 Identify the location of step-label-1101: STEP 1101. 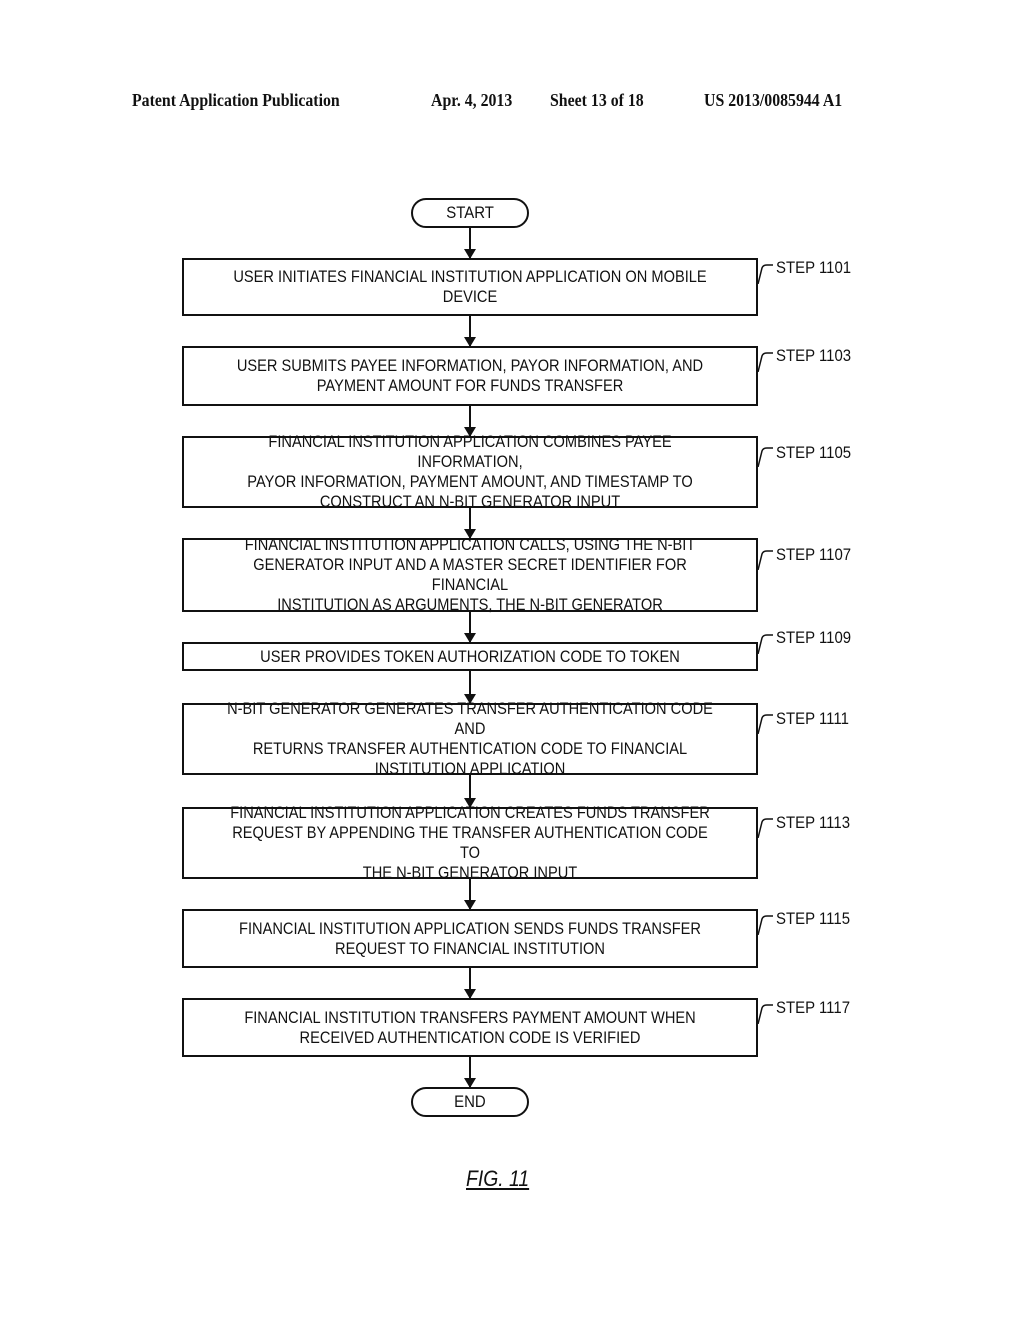
(814, 267).